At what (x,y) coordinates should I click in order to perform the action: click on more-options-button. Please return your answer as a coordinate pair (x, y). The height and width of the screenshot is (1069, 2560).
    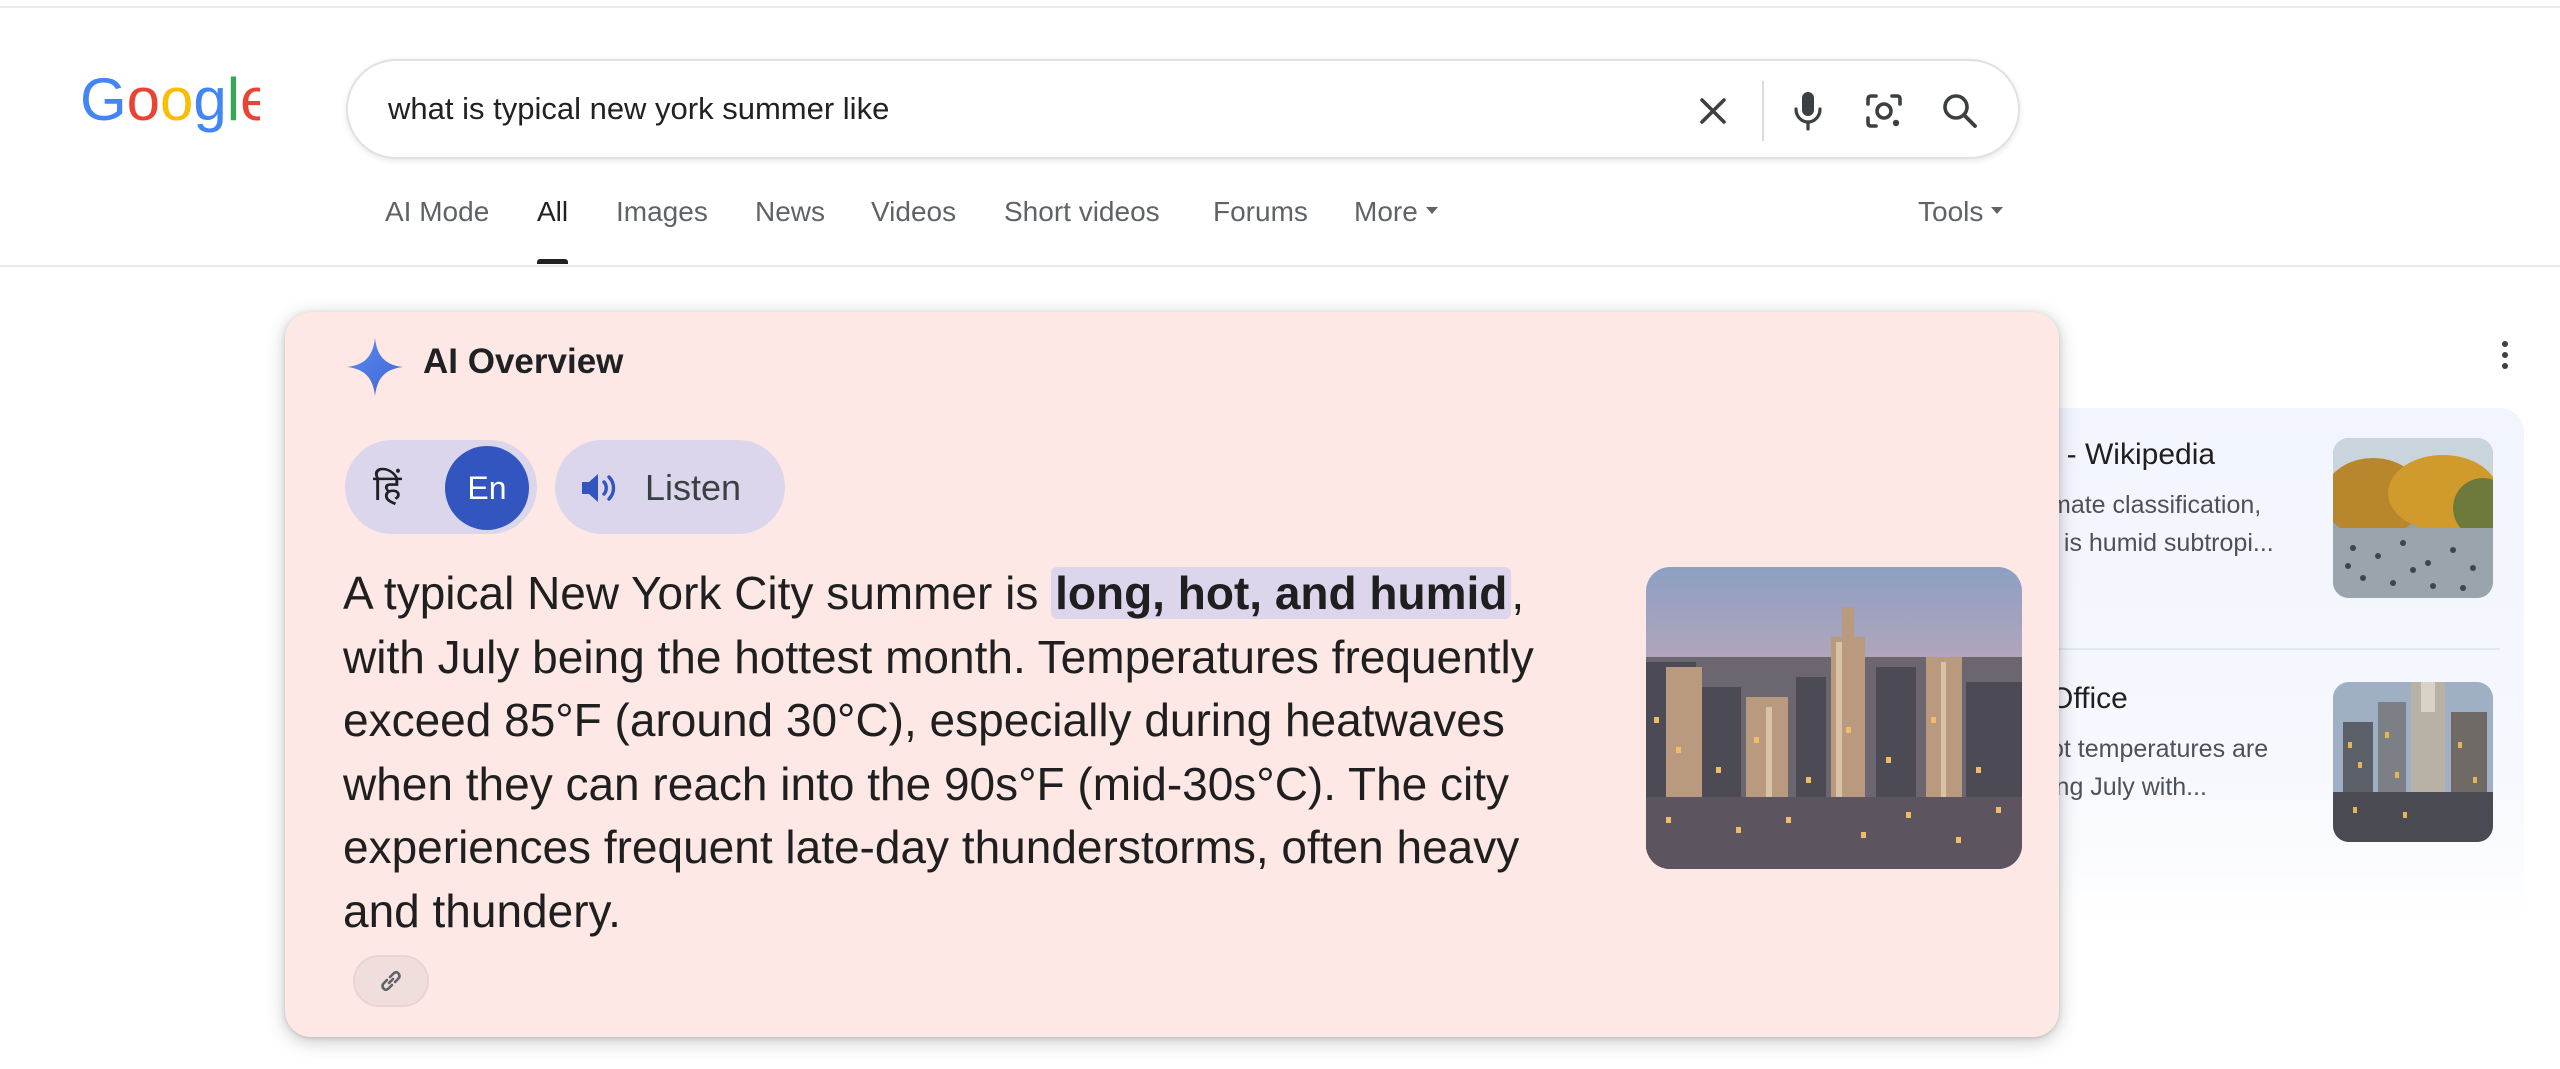
    Looking at the image, I should click on (2505, 355).